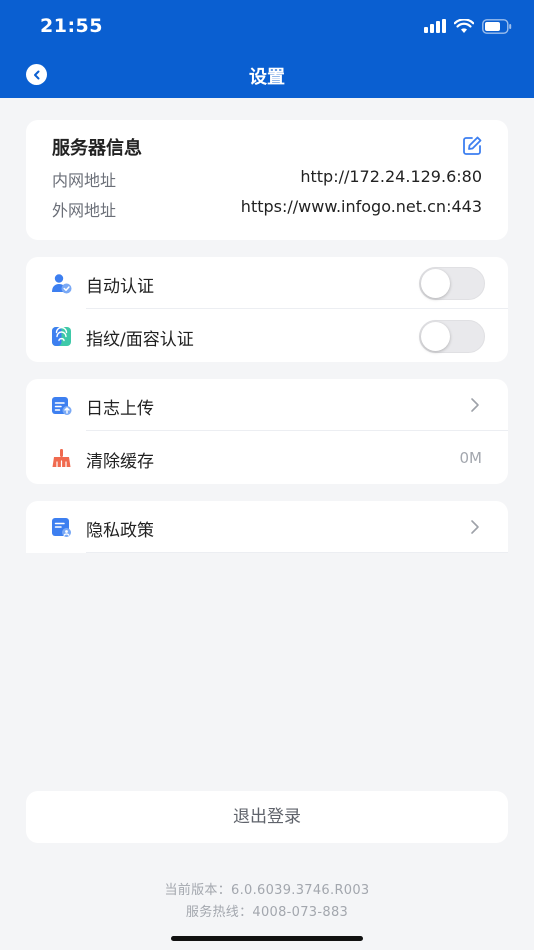 This screenshot has width=534, height=950. What do you see at coordinates (471, 458) in the screenshot?
I see `cache-size-value: 0M` at bounding box center [471, 458].